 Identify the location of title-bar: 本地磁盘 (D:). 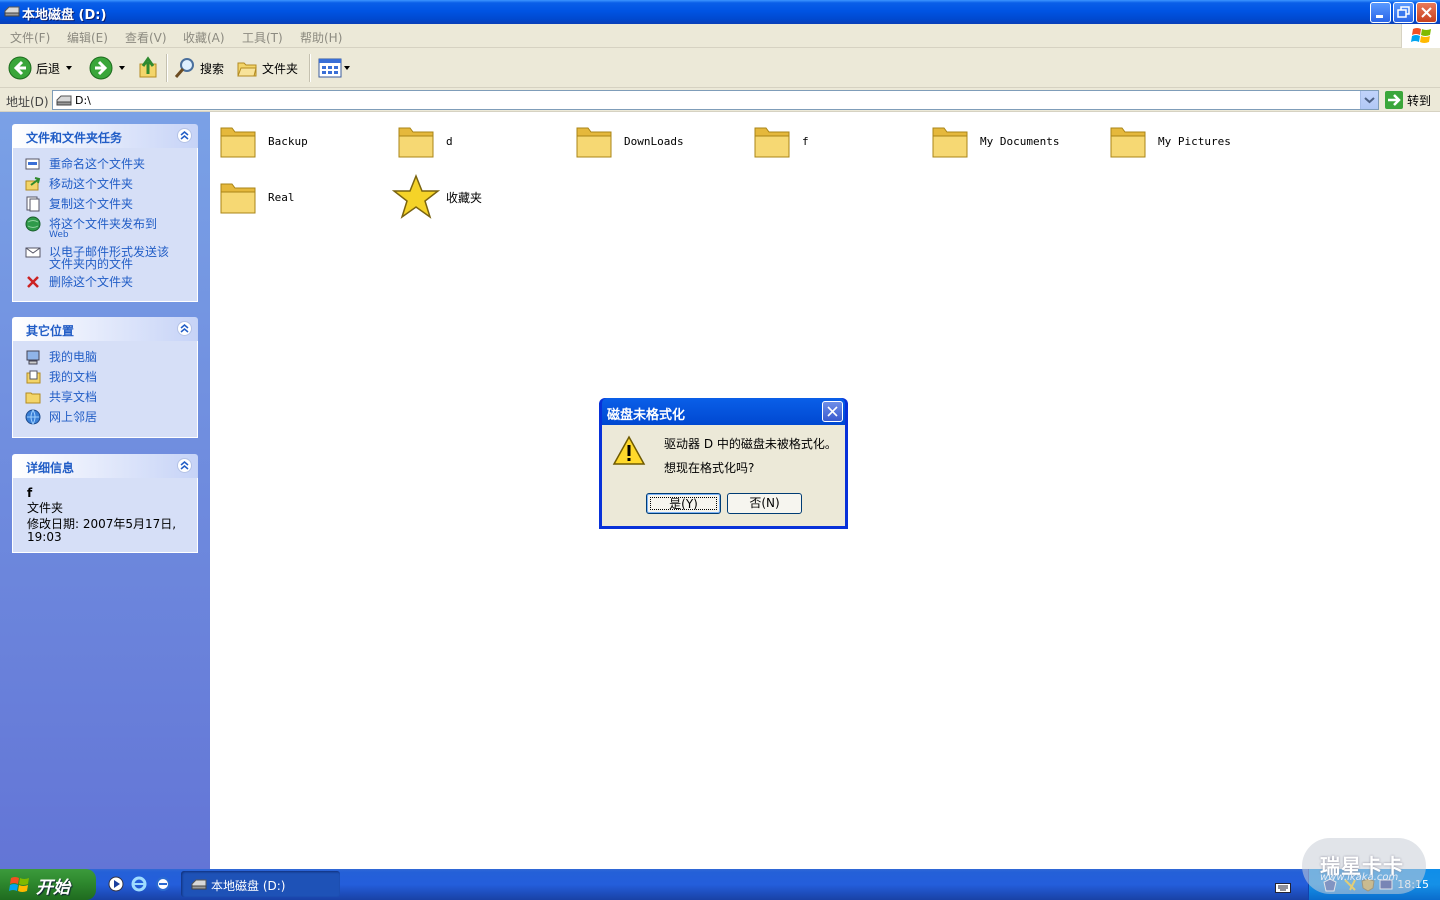
(720, 12).